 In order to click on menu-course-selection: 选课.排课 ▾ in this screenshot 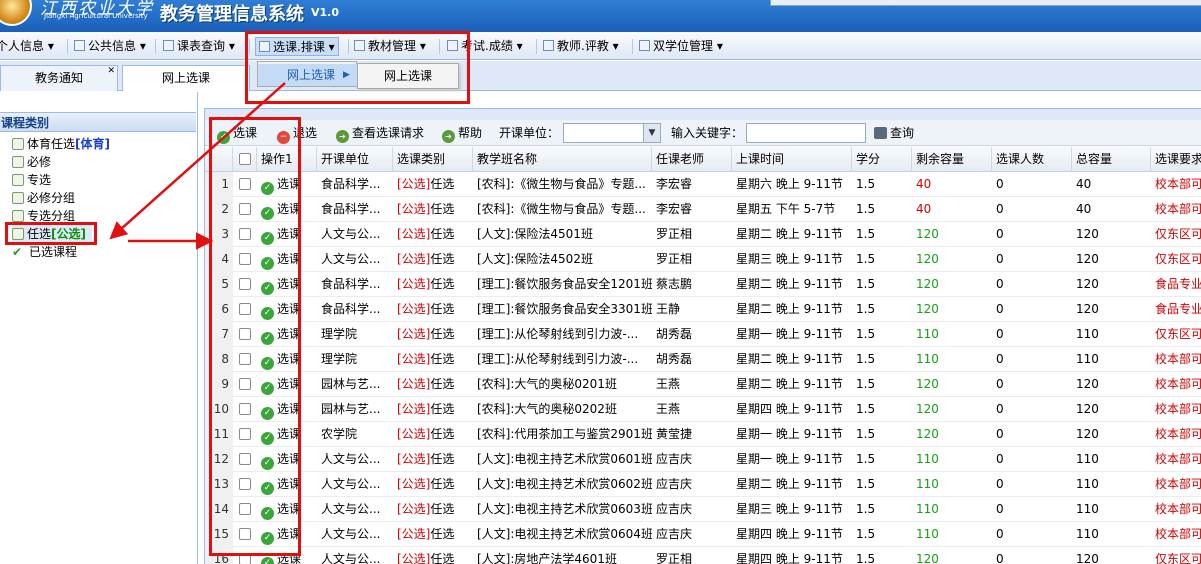, I will do `click(297, 46)`.